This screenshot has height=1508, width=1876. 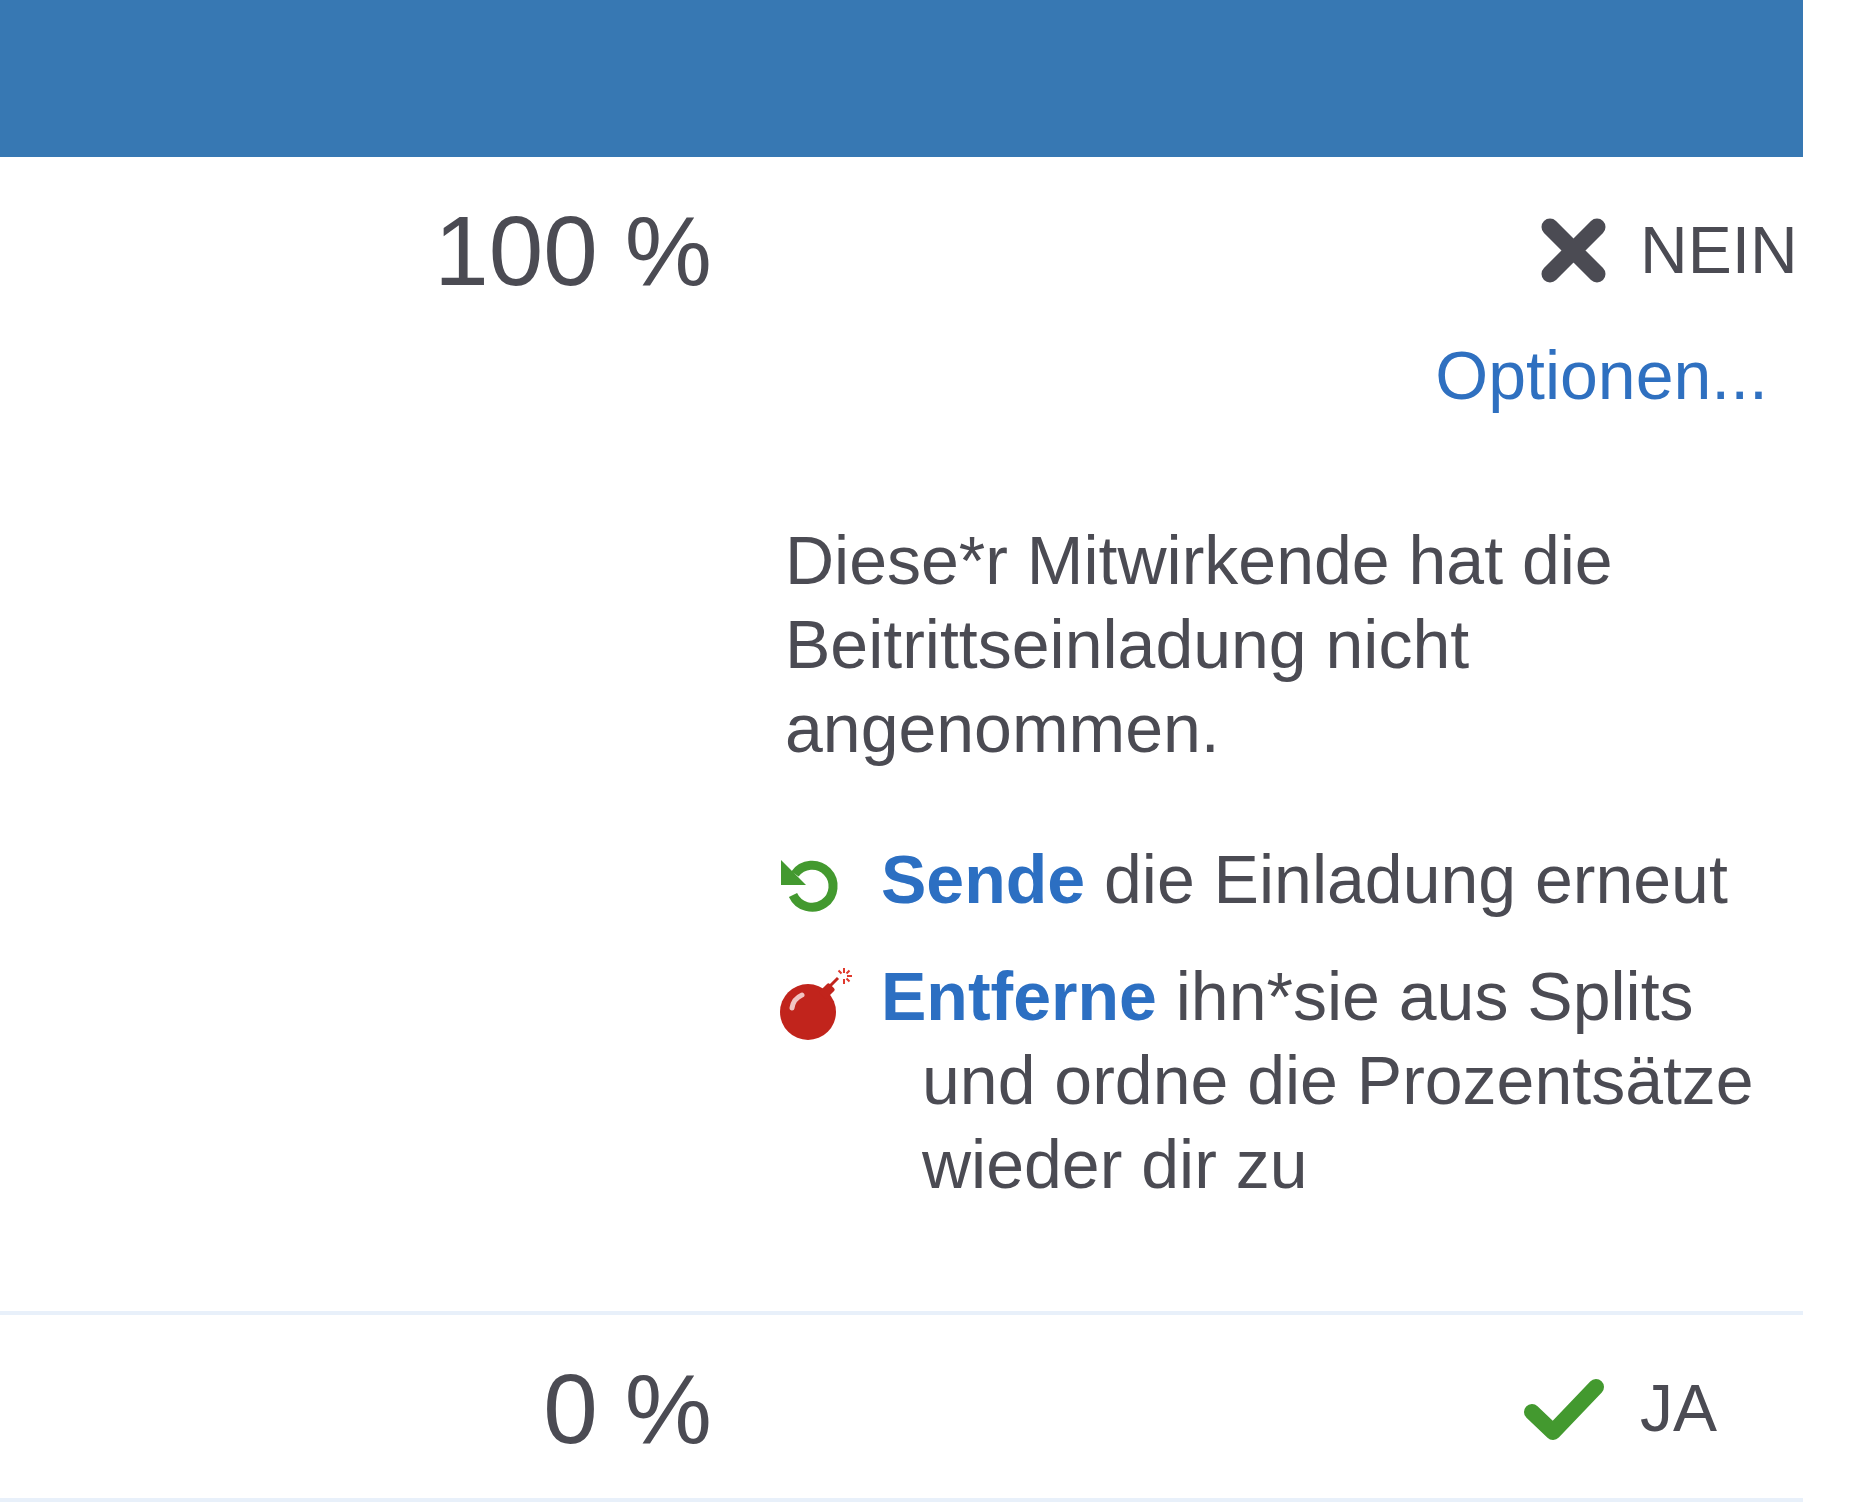 What do you see at coordinates (1305, 879) in the screenshot?
I see `action-text: Sende die Einladung erneut` at bounding box center [1305, 879].